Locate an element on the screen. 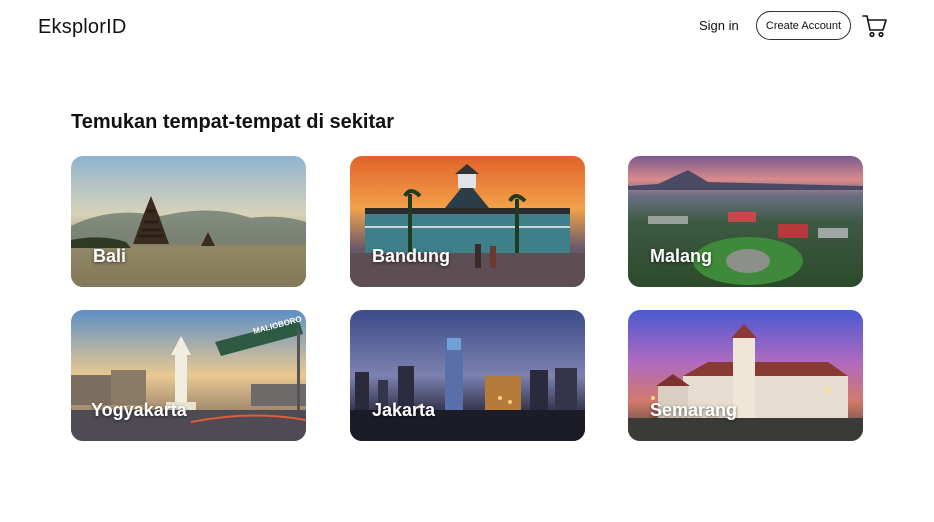  sign-in-link: Sign in is located at coordinates (719, 25).